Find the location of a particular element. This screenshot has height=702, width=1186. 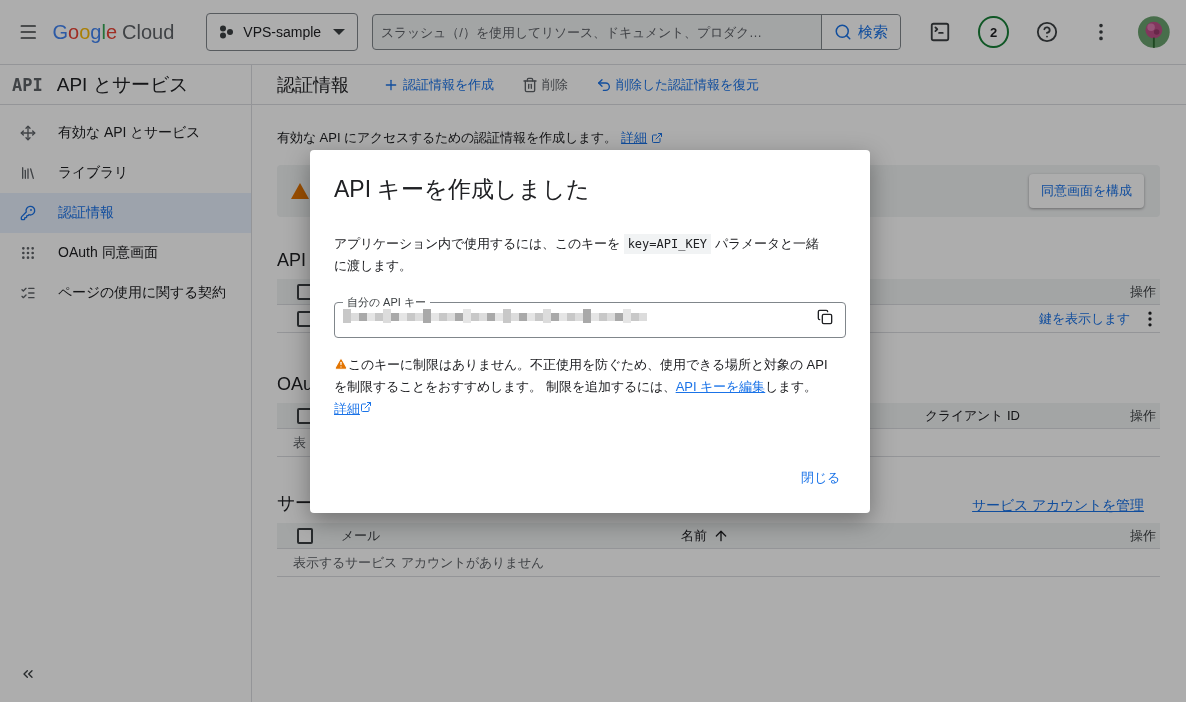

move-arrows-icon is located at coordinates (28, 133).